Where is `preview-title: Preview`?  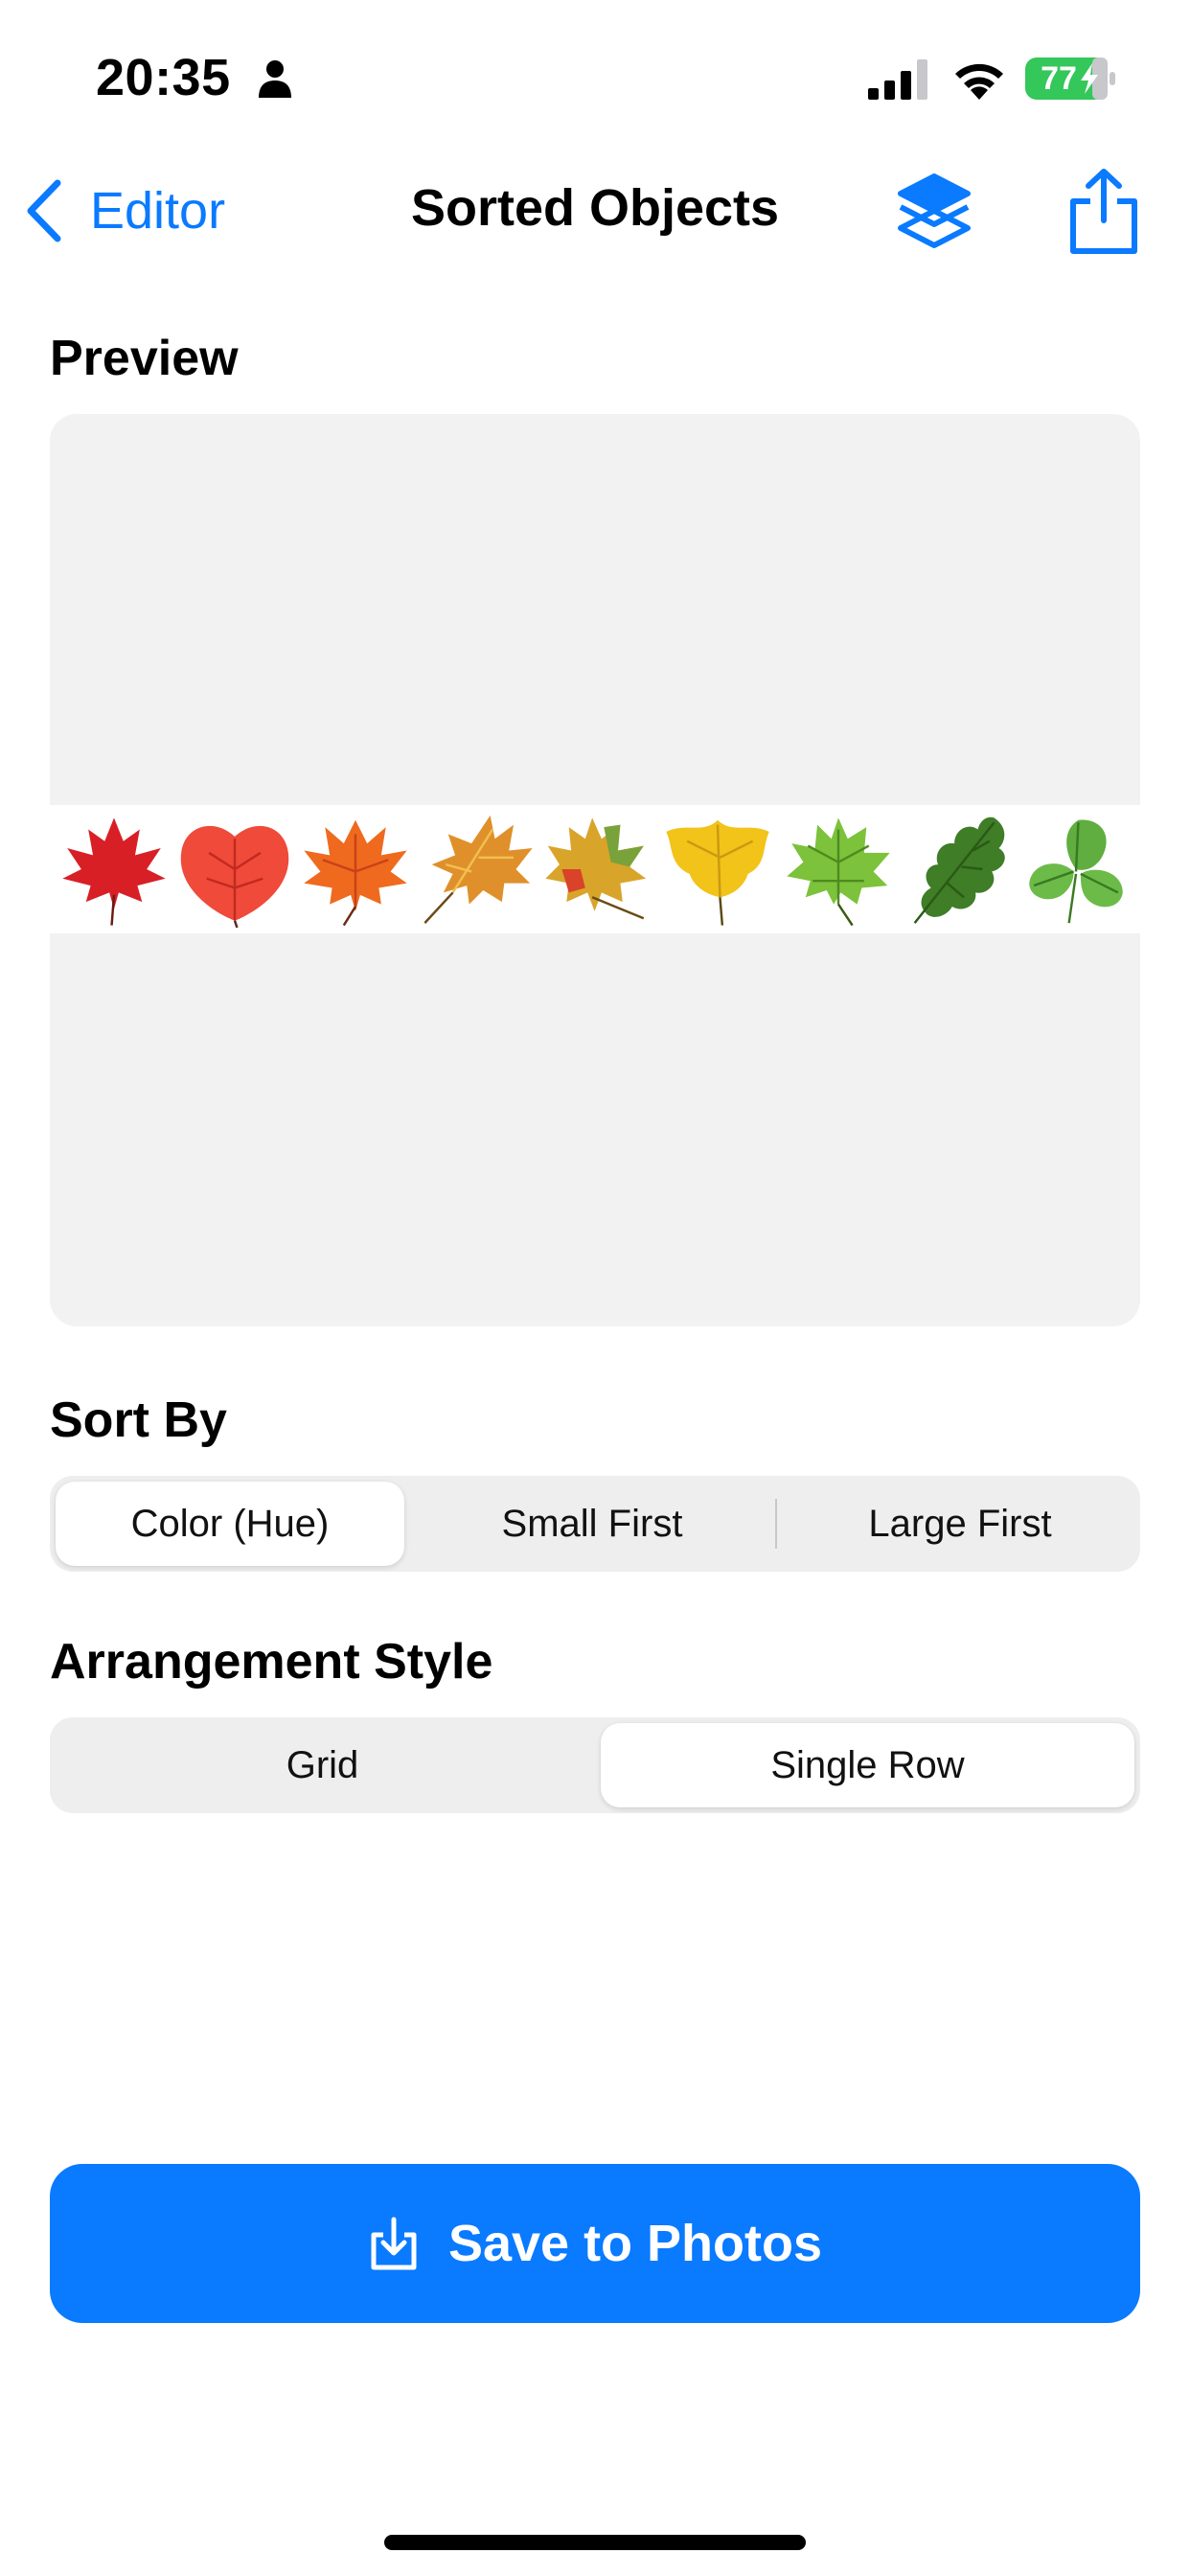 preview-title: Preview is located at coordinates (144, 358).